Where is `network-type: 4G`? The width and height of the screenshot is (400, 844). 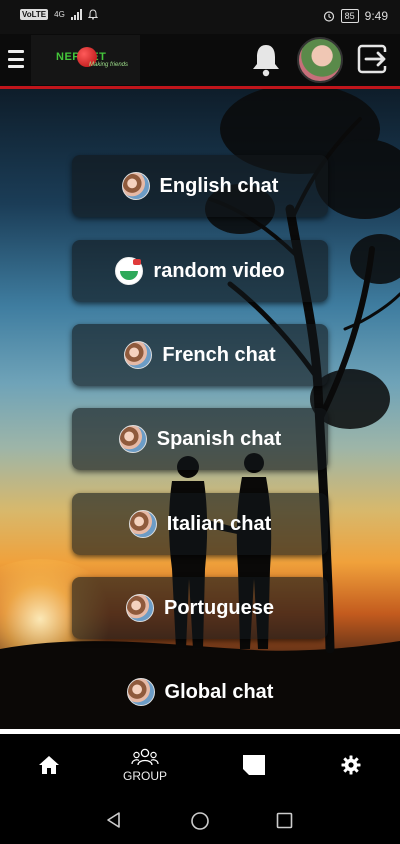
network-type: 4G is located at coordinates (59, 14).